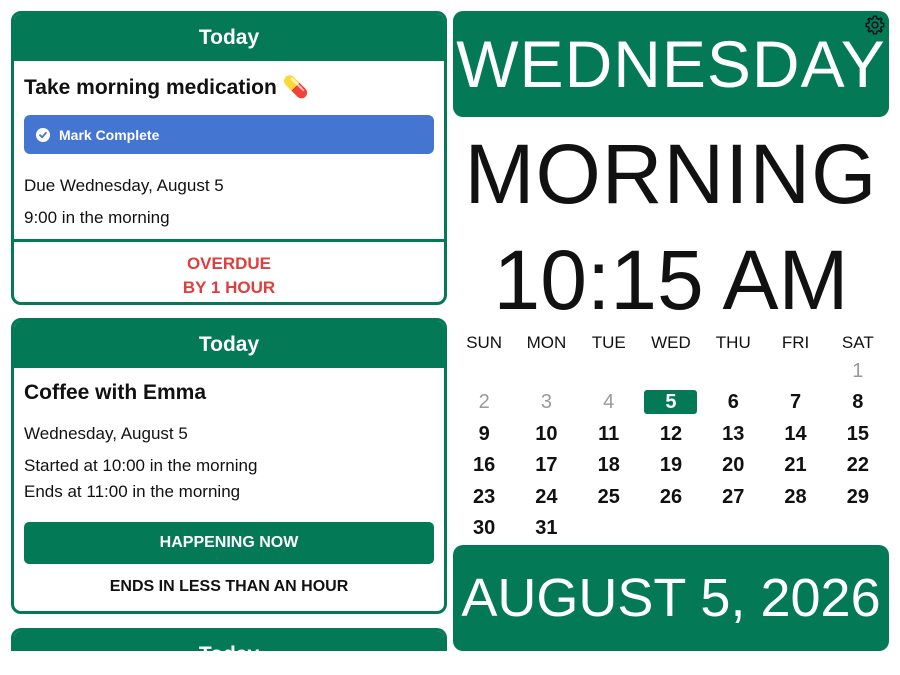 This screenshot has height=675, width=900. Describe the element at coordinates (484, 402) in the screenshot. I see `calendar-day-2: 2` at that location.